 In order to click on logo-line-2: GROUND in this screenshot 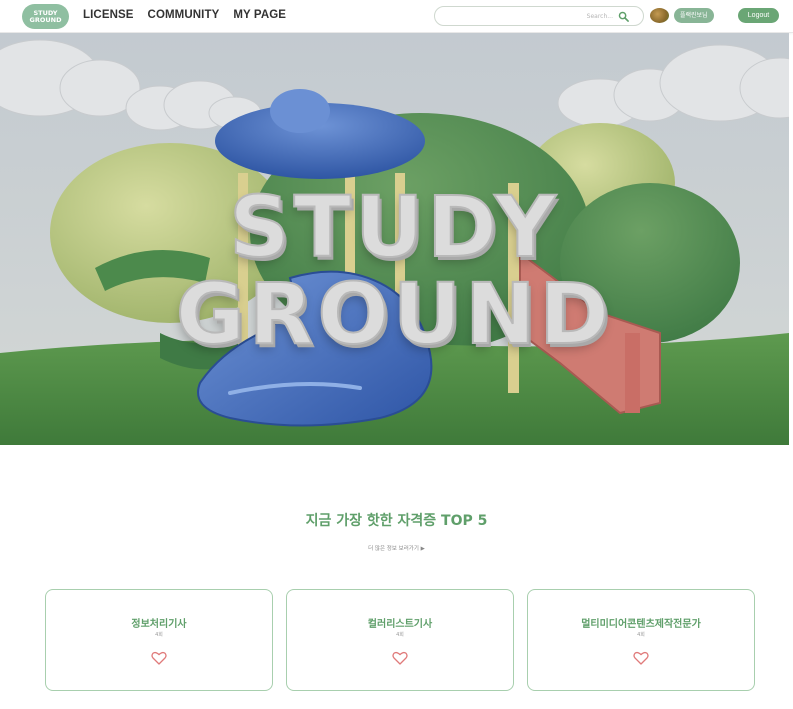, I will do `click(45, 19)`.